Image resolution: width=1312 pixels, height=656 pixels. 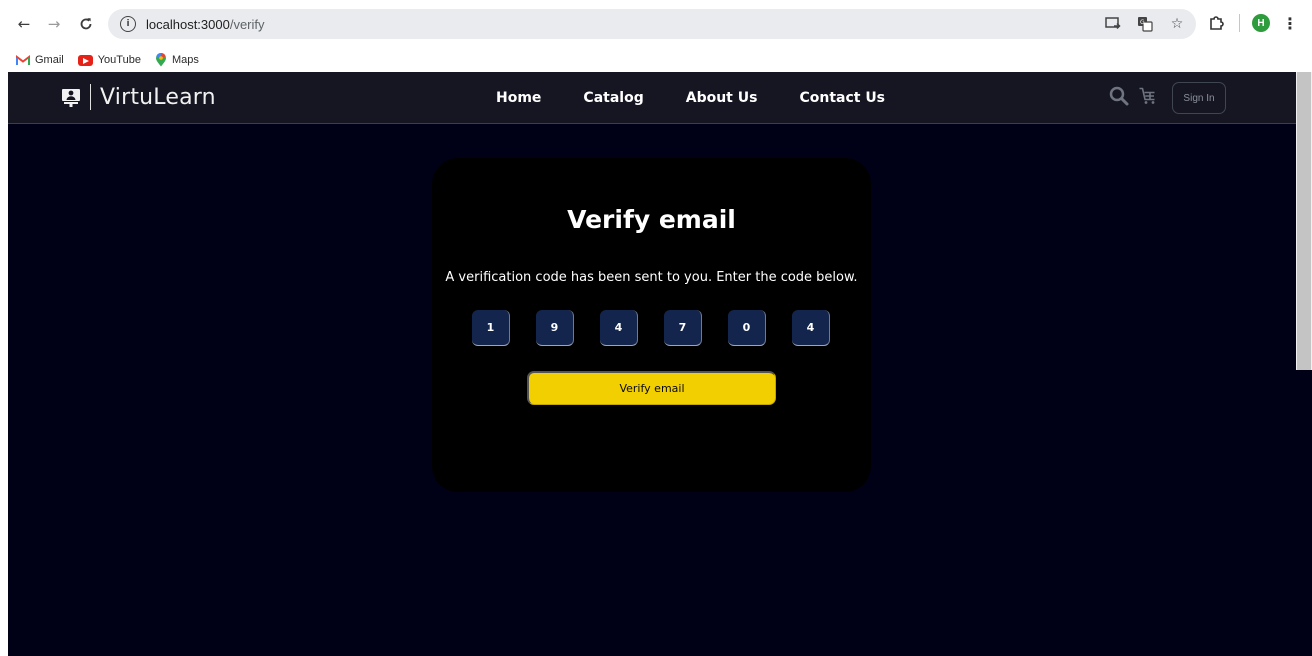 I want to click on url-path: /verify, so click(x=247, y=24).